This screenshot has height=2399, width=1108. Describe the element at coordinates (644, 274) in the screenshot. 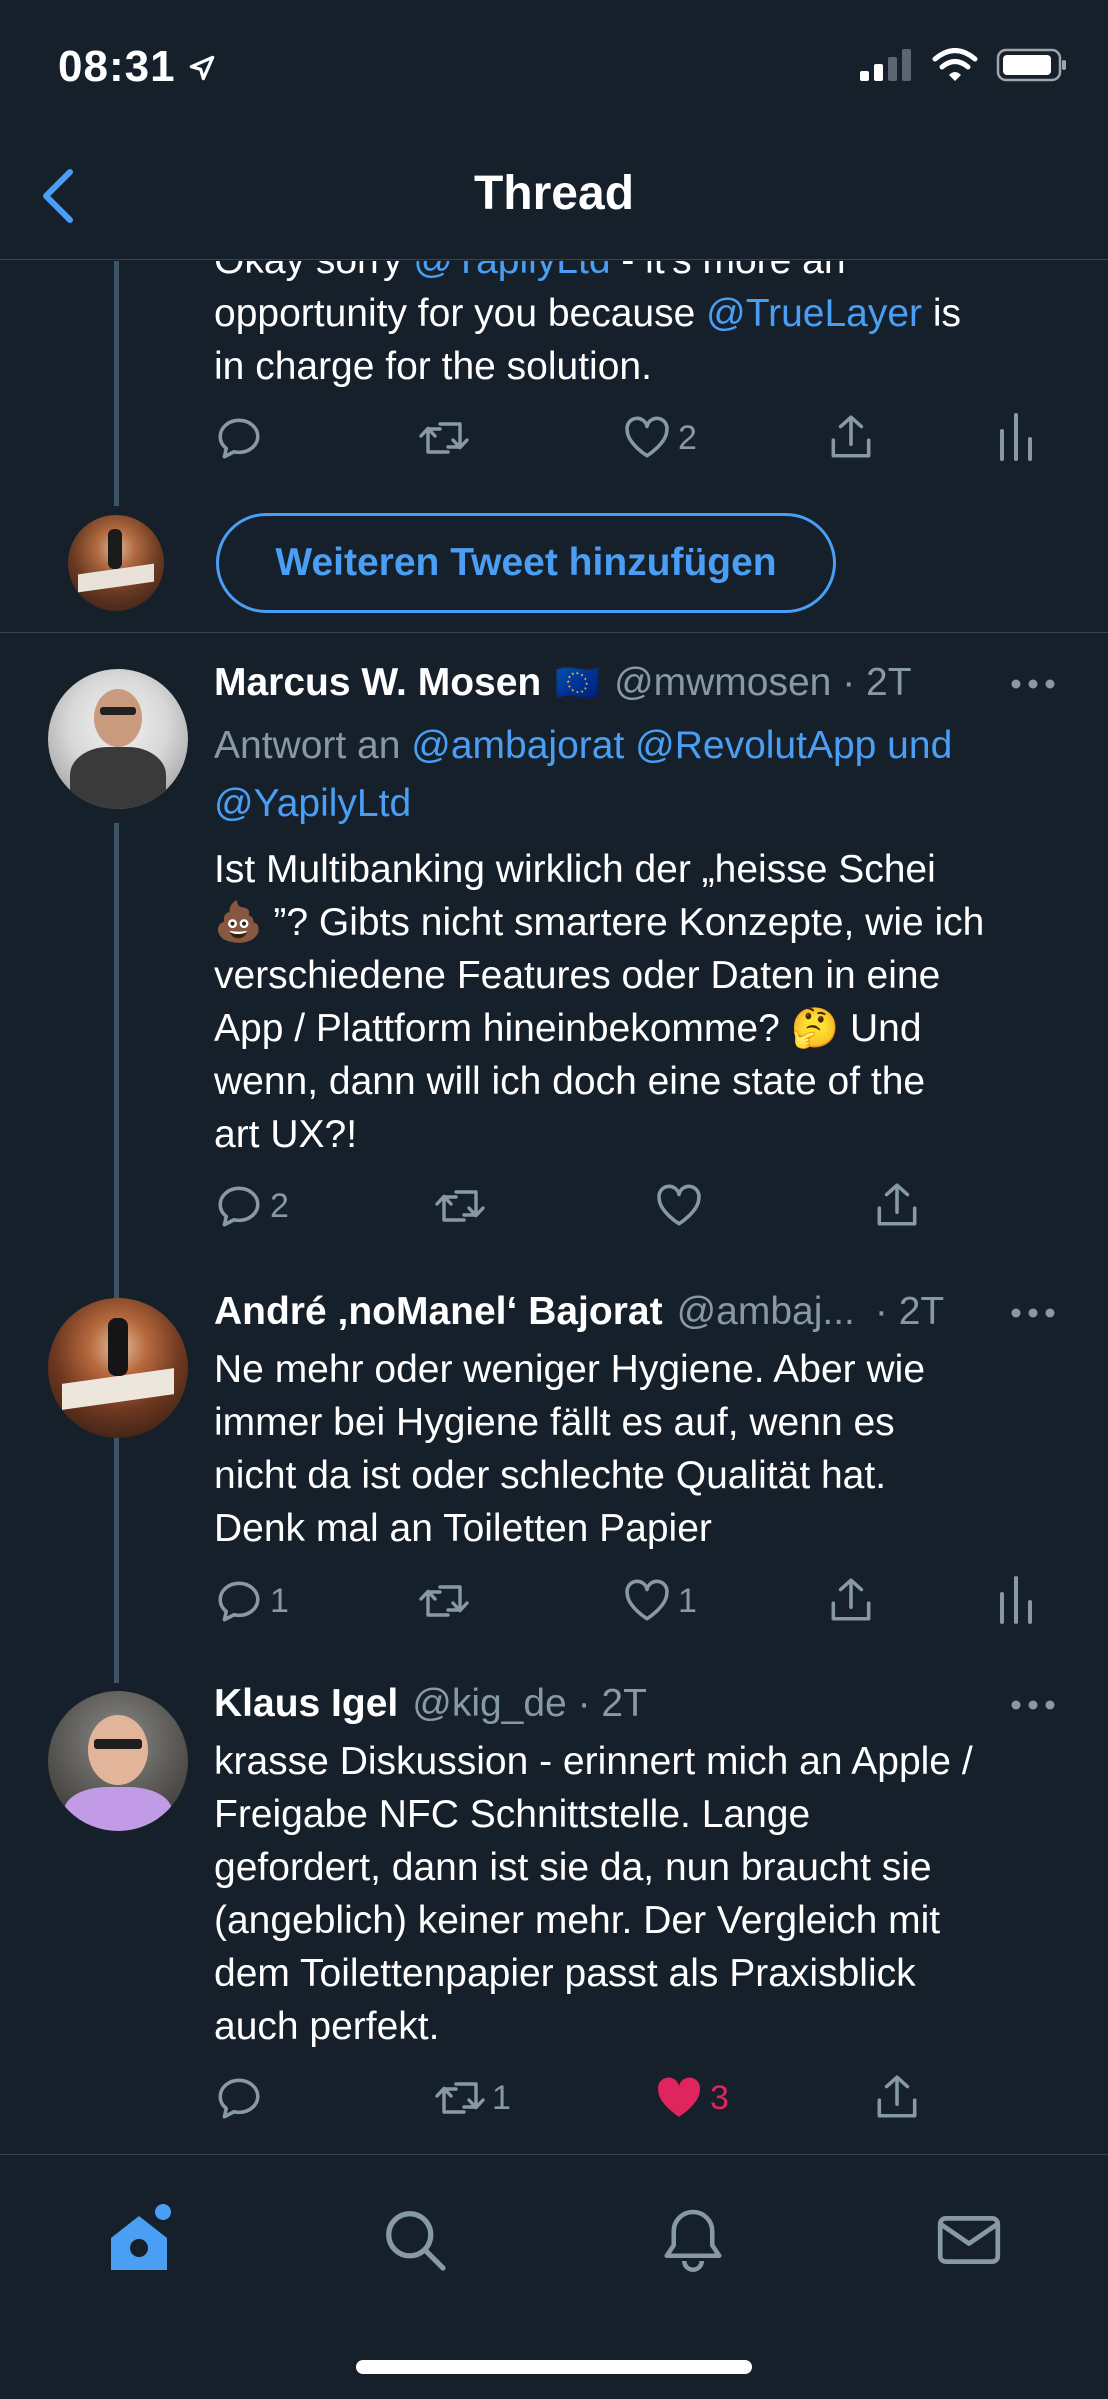

I see `tweet-line: Okay sorry @YapilyLtd - it's more an` at that location.